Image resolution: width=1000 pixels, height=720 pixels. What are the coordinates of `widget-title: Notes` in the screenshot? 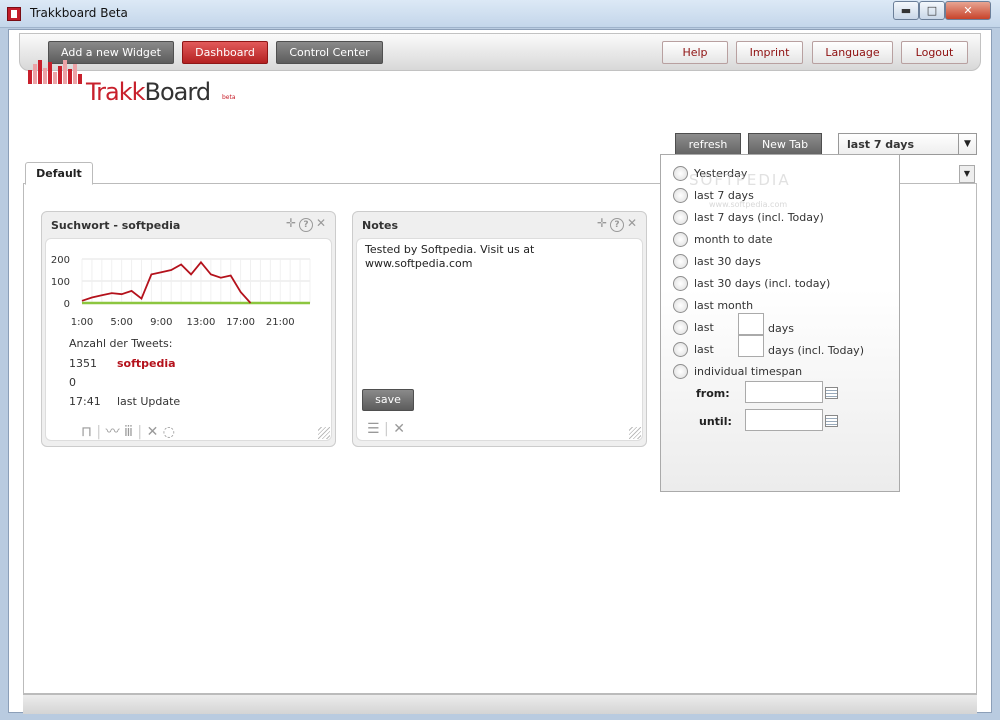 It's located at (380, 225).